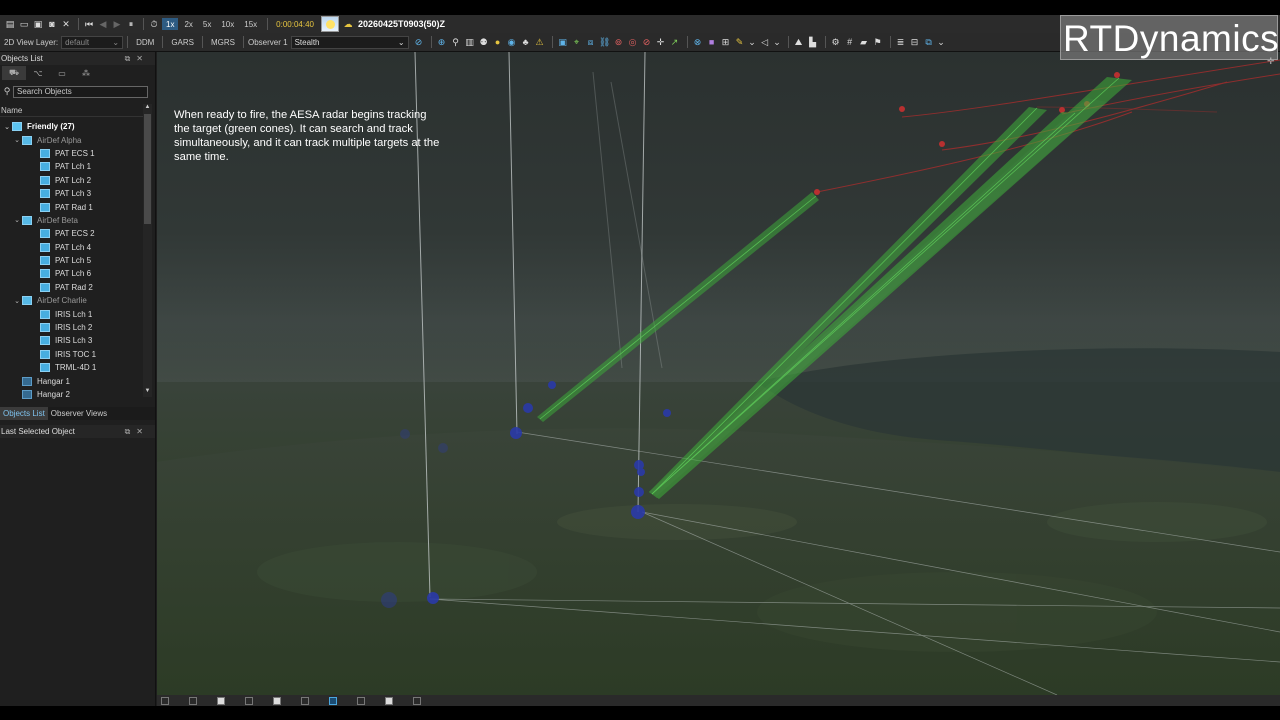 Image resolution: width=1280 pixels, height=720 pixels. What do you see at coordinates (901, 42) in the screenshot?
I see `text-align-icon: ≣` at bounding box center [901, 42].